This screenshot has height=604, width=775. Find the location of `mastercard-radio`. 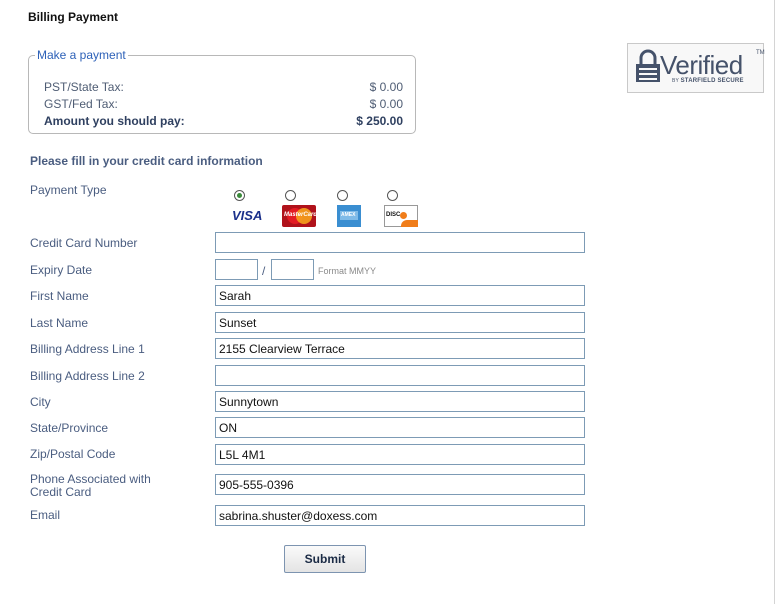

mastercard-radio is located at coordinates (290, 195).